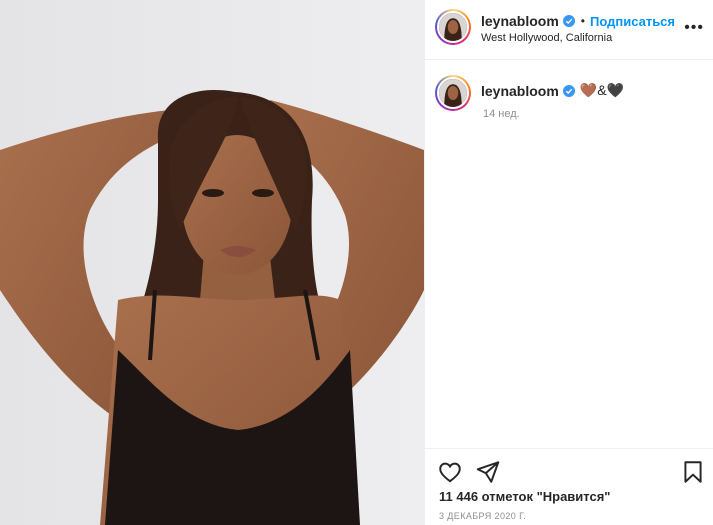 Image resolution: width=713 pixels, height=525 pixels. Describe the element at coordinates (694, 28) in the screenshot. I see `more-options-icon: •••` at that location.